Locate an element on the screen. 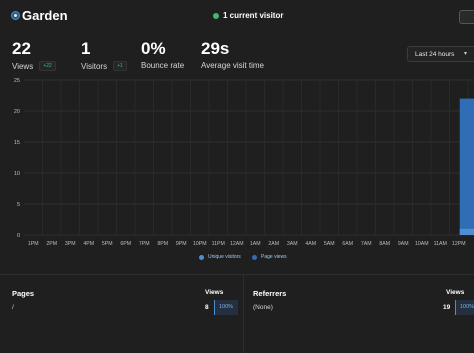  y-tick-label: 10 is located at coordinates (17, 174).